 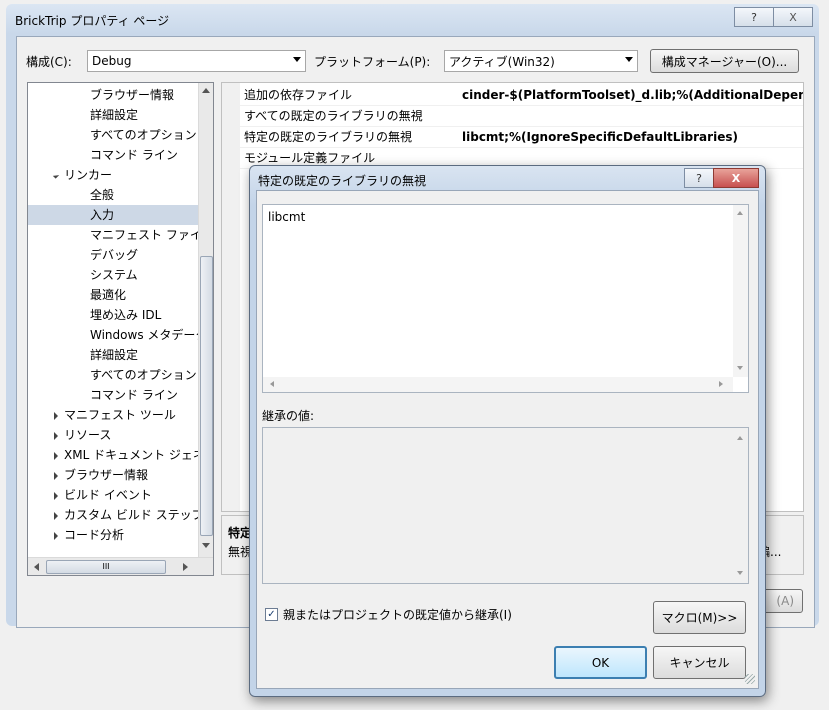 What do you see at coordinates (134, 395) in the screenshot?
I see `tree-item-label: コマンド ライン` at bounding box center [134, 395].